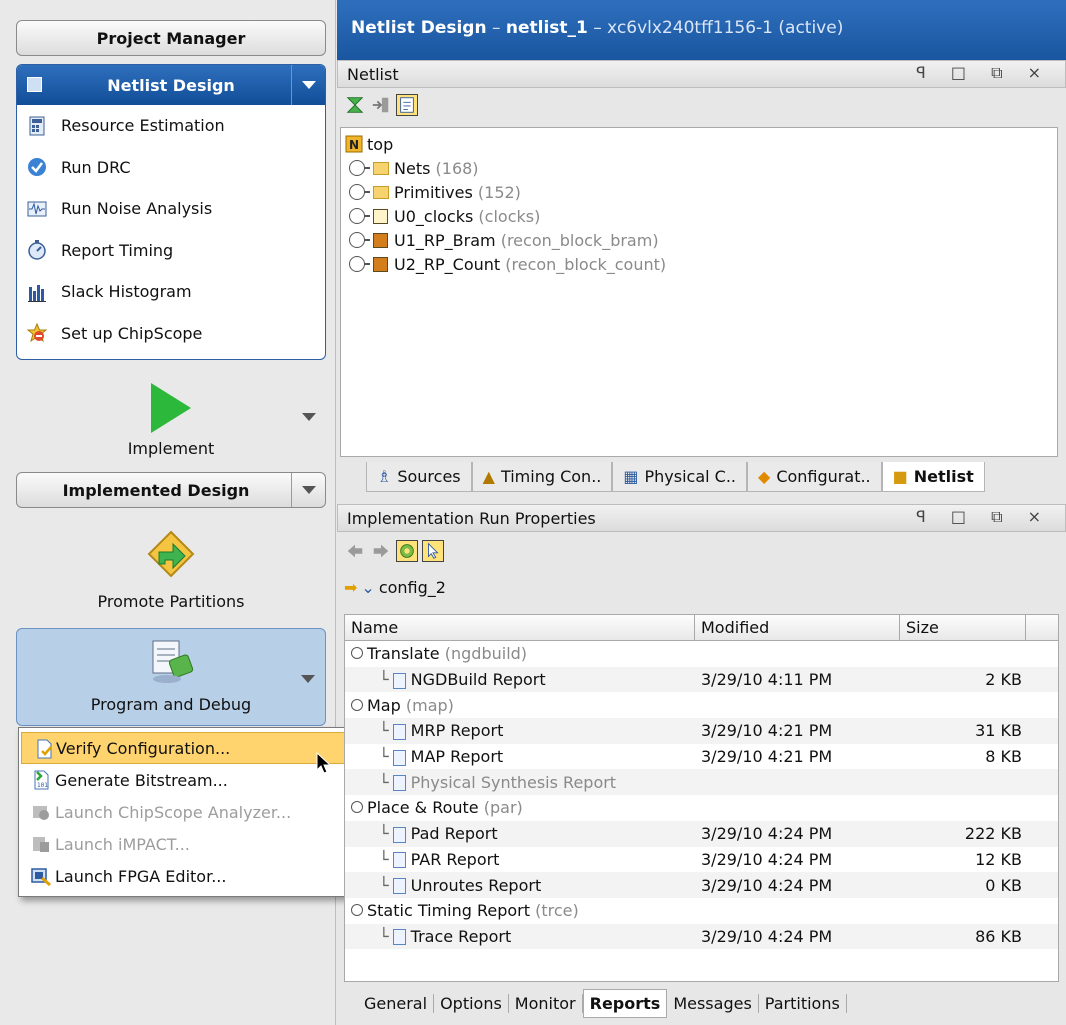  I want to click on task-slack-histogram: Slack Histogram, so click(171, 292).